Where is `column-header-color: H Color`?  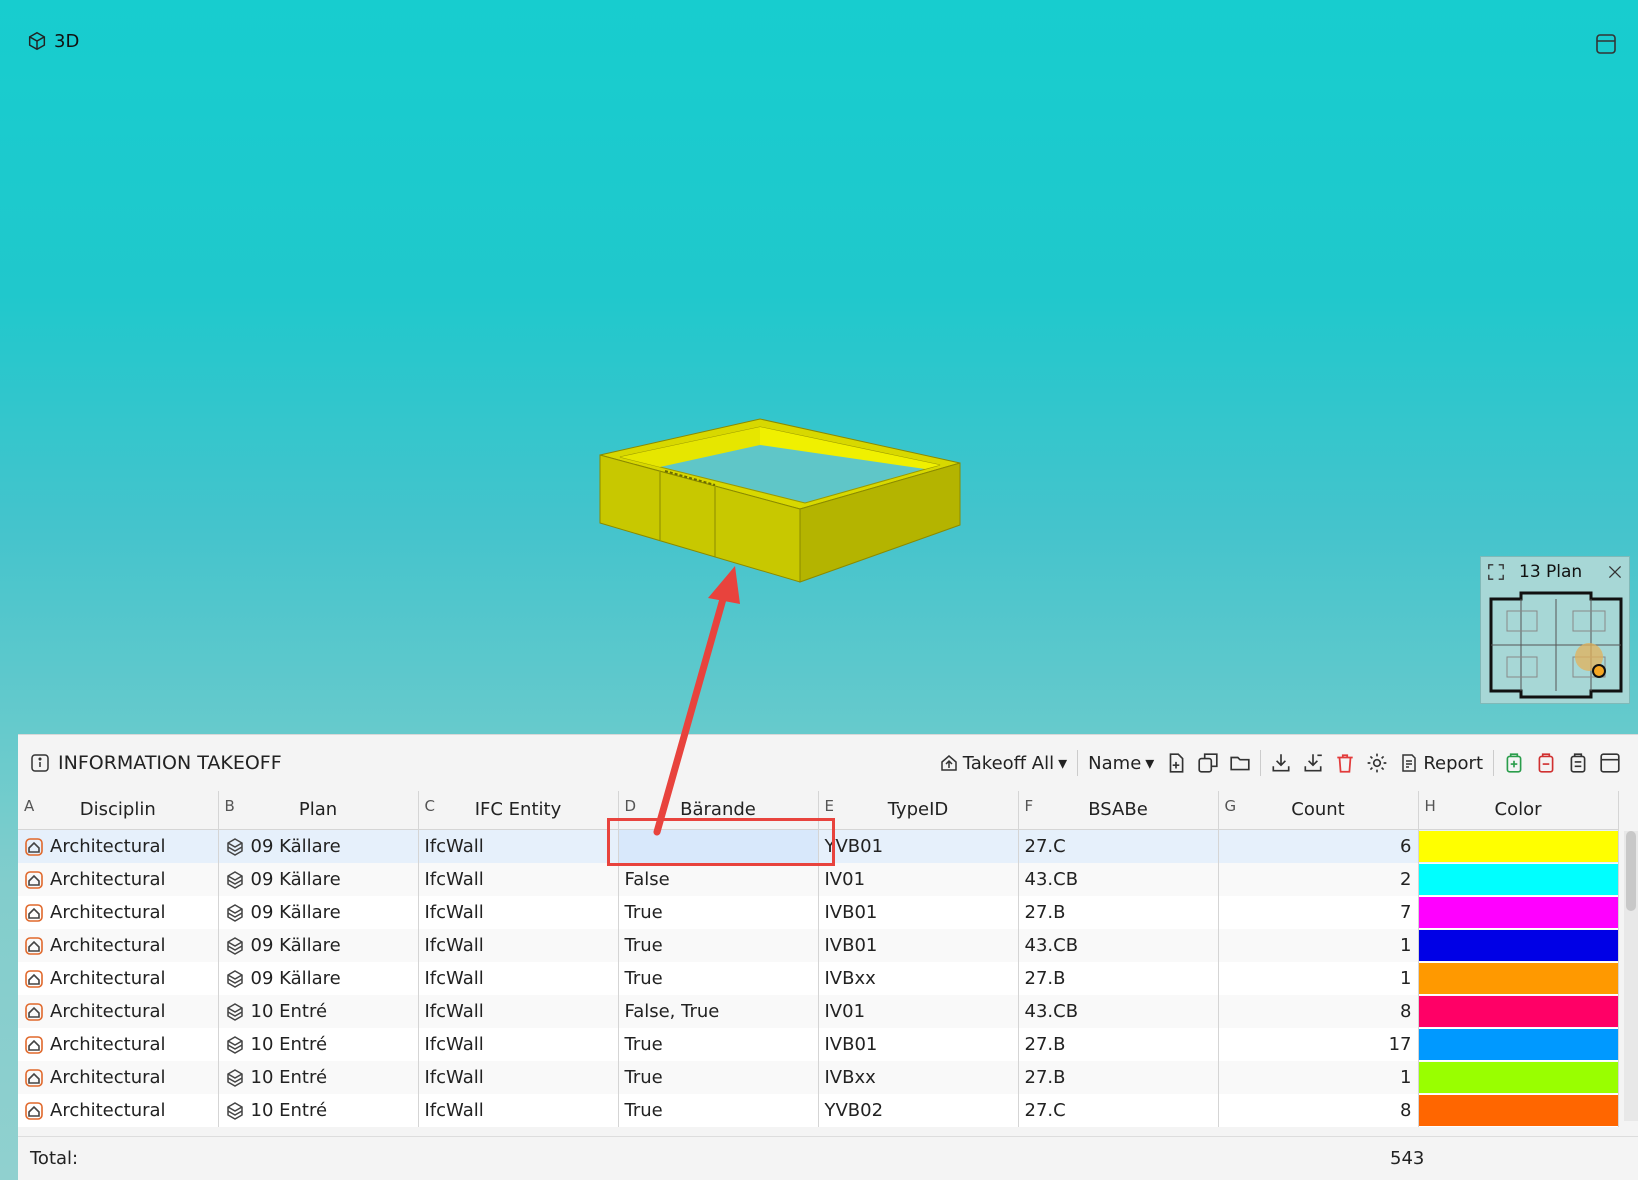
column-header-color: H Color is located at coordinates (1518, 810).